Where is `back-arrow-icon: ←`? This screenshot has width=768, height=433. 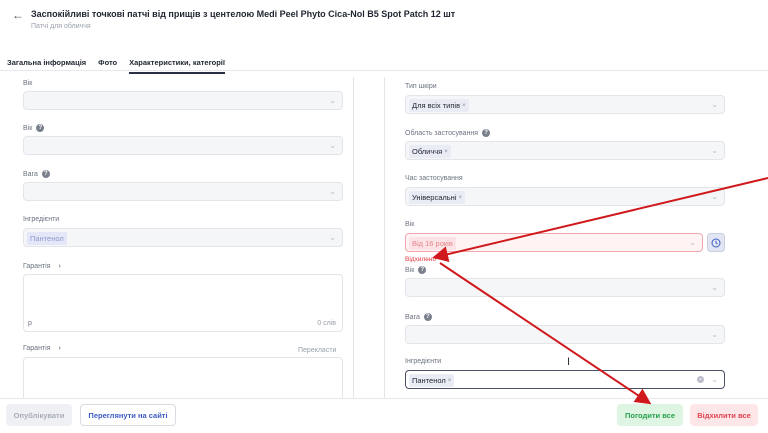
back-arrow-icon: ← is located at coordinates (18, 15).